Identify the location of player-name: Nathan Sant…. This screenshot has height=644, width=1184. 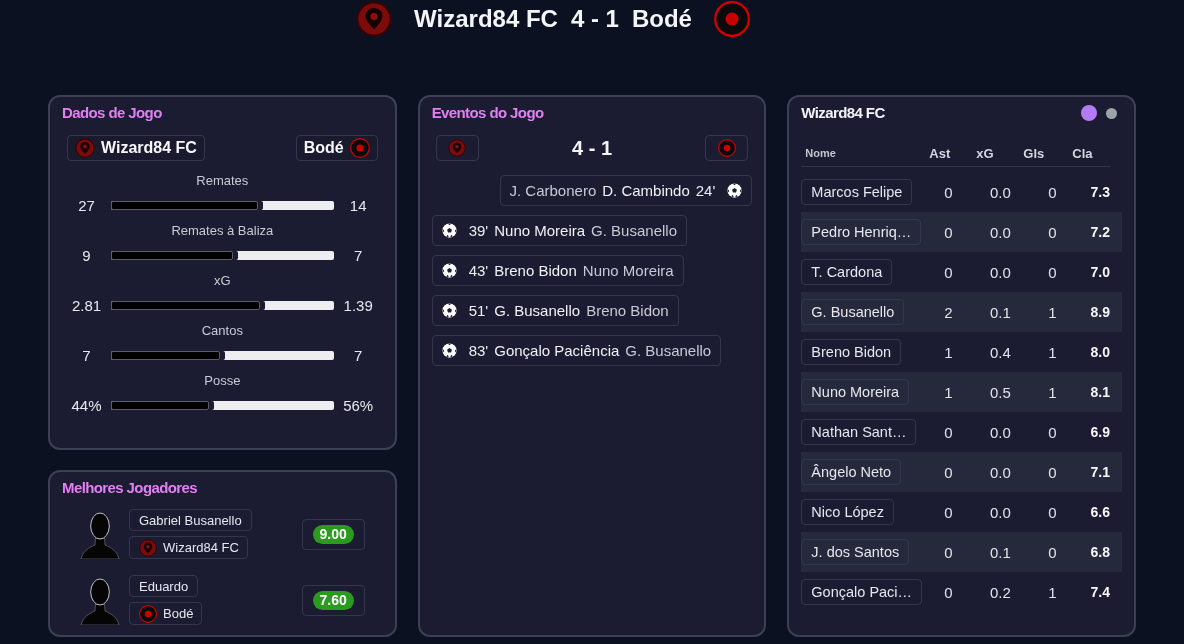
(859, 432).